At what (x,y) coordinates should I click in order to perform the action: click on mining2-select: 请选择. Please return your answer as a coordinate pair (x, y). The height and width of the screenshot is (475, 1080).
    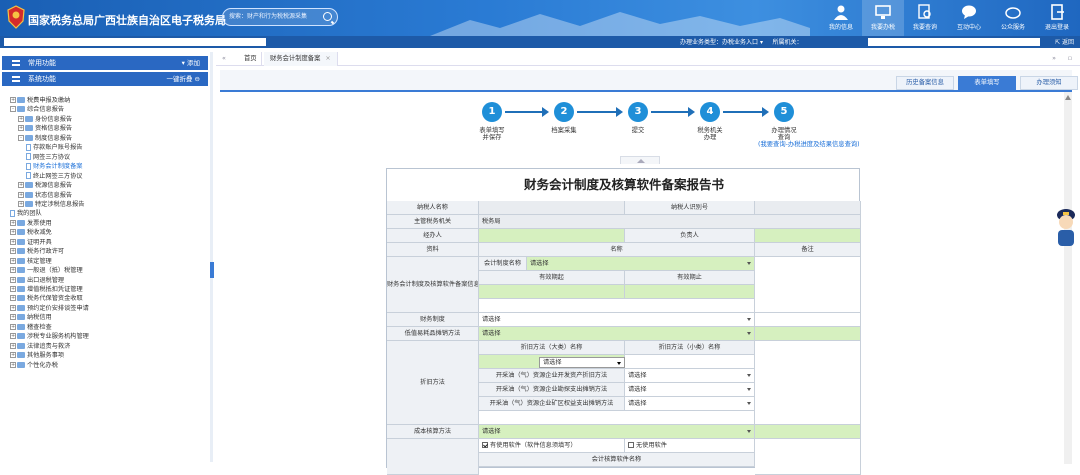
    Looking at the image, I should click on (690, 390).